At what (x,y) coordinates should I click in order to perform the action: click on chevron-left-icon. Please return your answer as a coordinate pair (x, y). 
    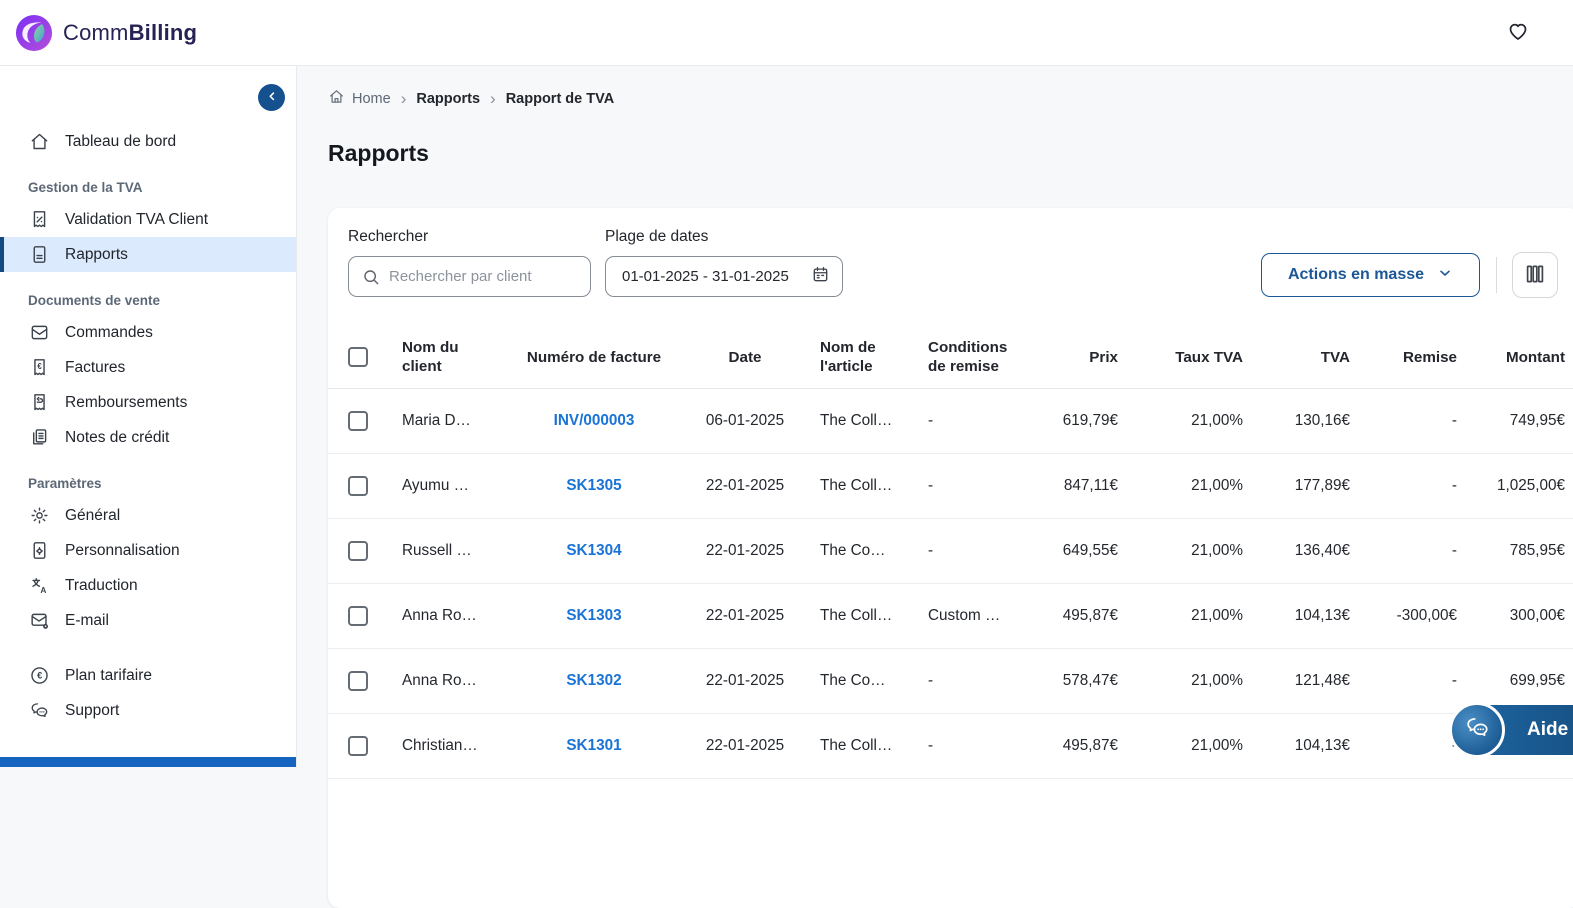
    Looking at the image, I should click on (272, 97).